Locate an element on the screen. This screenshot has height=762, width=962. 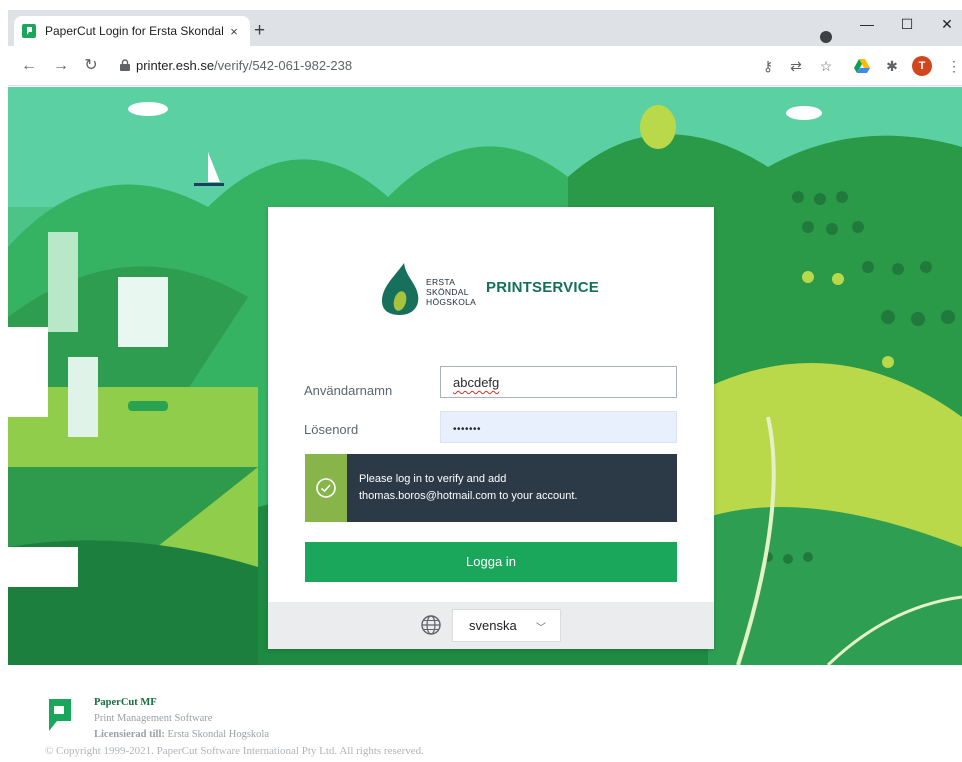
login-button: Logga in is located at coordinates (491, 562).